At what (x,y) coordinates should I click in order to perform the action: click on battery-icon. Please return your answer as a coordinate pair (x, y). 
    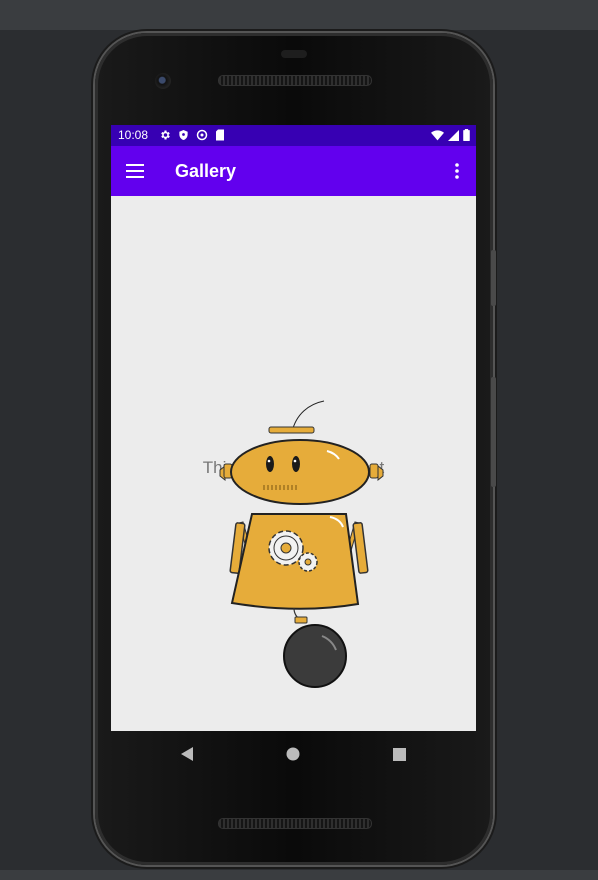
    Looking at the image, I should click on (466, 135).